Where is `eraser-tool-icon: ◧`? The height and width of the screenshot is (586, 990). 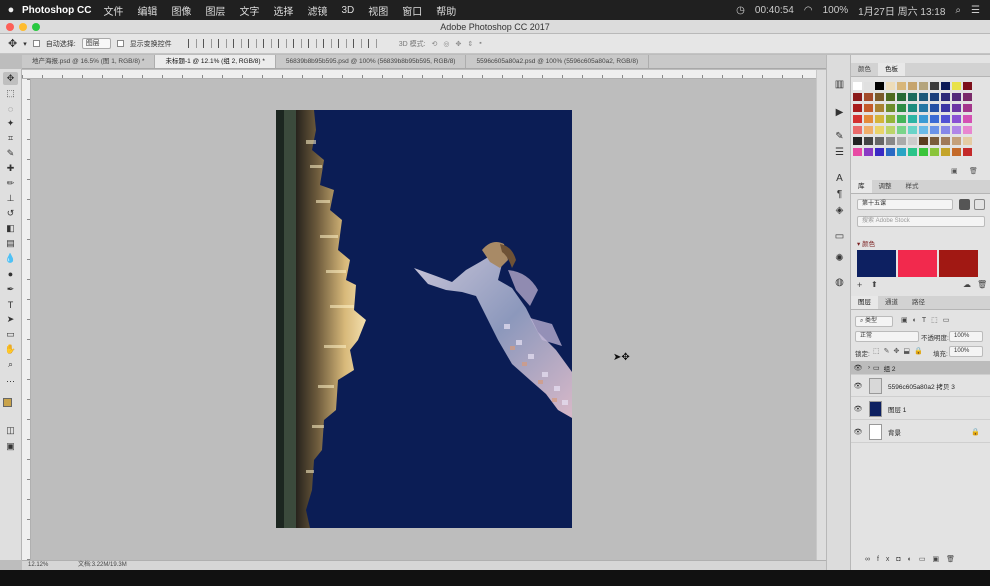
eraser-tool-icon: ◧ is located at coordinates (10, 228).